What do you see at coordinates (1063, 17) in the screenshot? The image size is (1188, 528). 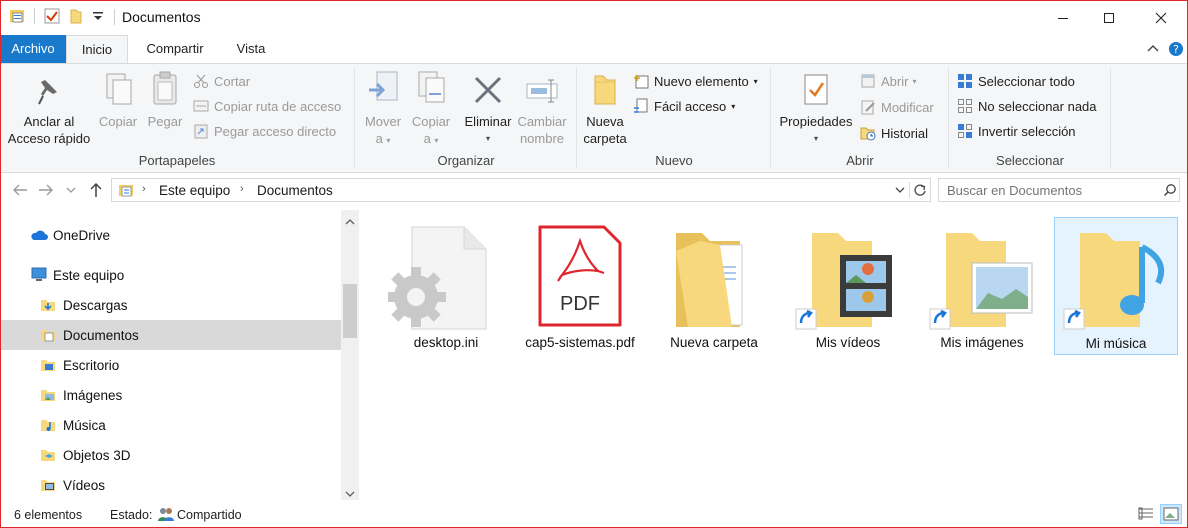 I see `minimize-button` at bounding box center [1063, 17].